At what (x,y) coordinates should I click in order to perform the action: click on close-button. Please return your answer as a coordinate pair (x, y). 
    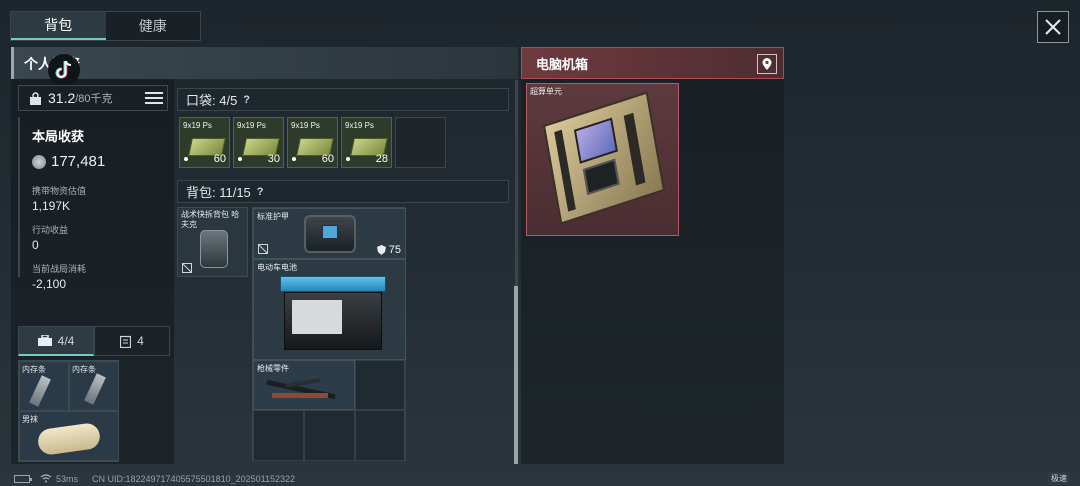
    Looking at the image, I should click on (1053, 27).